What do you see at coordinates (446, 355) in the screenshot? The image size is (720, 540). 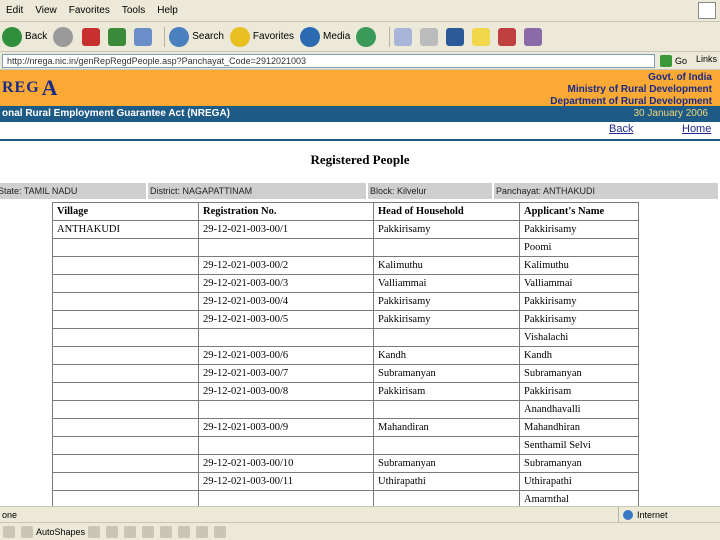 I see `cell-head-of-household: Kandh` at bounding box center [446, 355].